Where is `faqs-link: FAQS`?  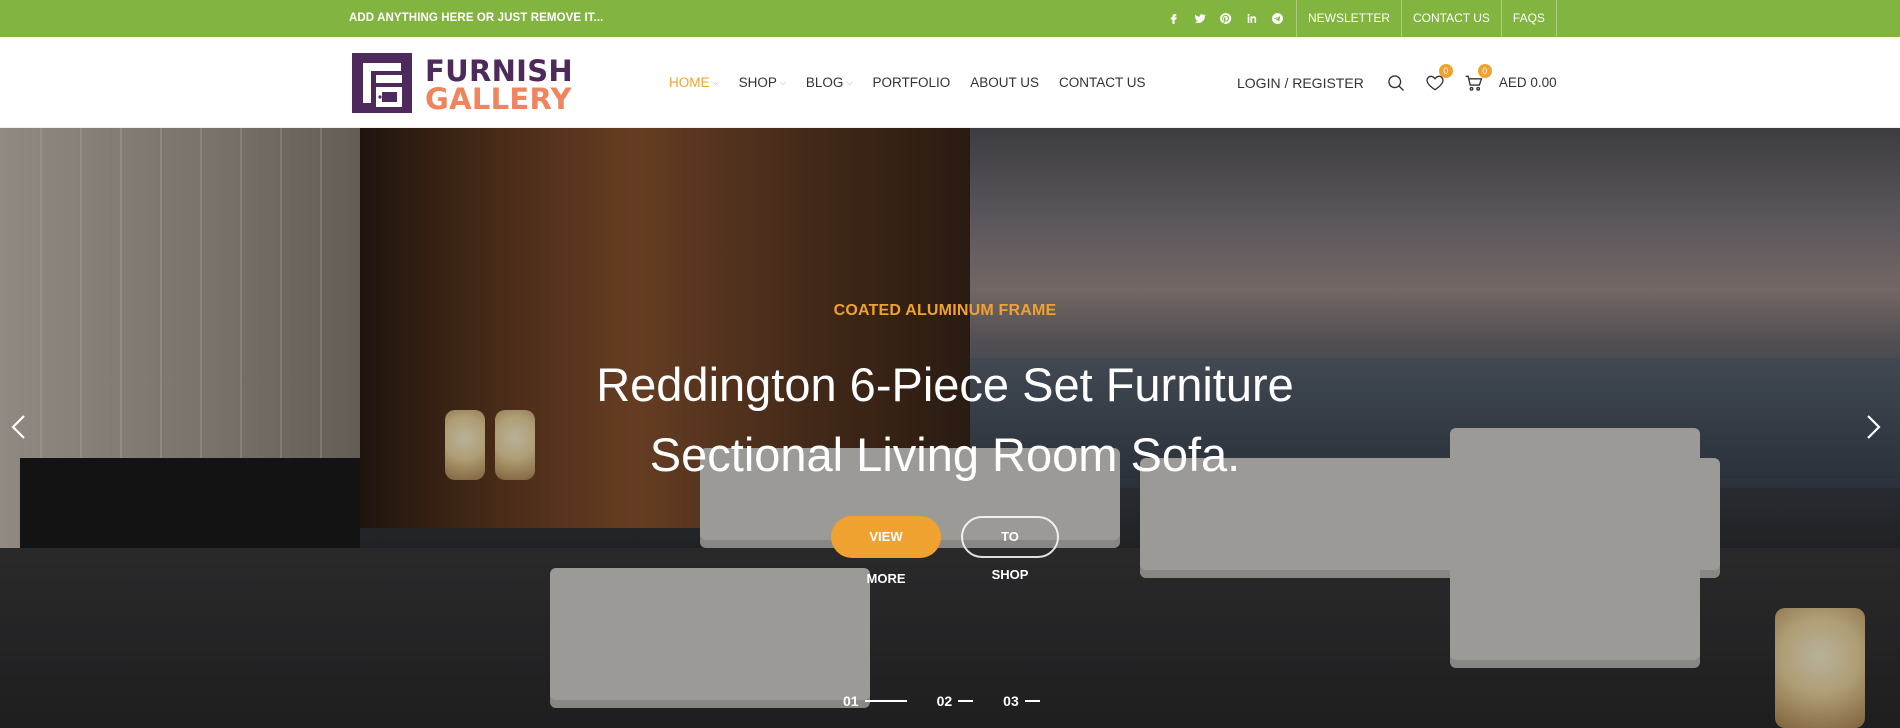
faqs-link: FAQS is located at coordinates (1528, 18).